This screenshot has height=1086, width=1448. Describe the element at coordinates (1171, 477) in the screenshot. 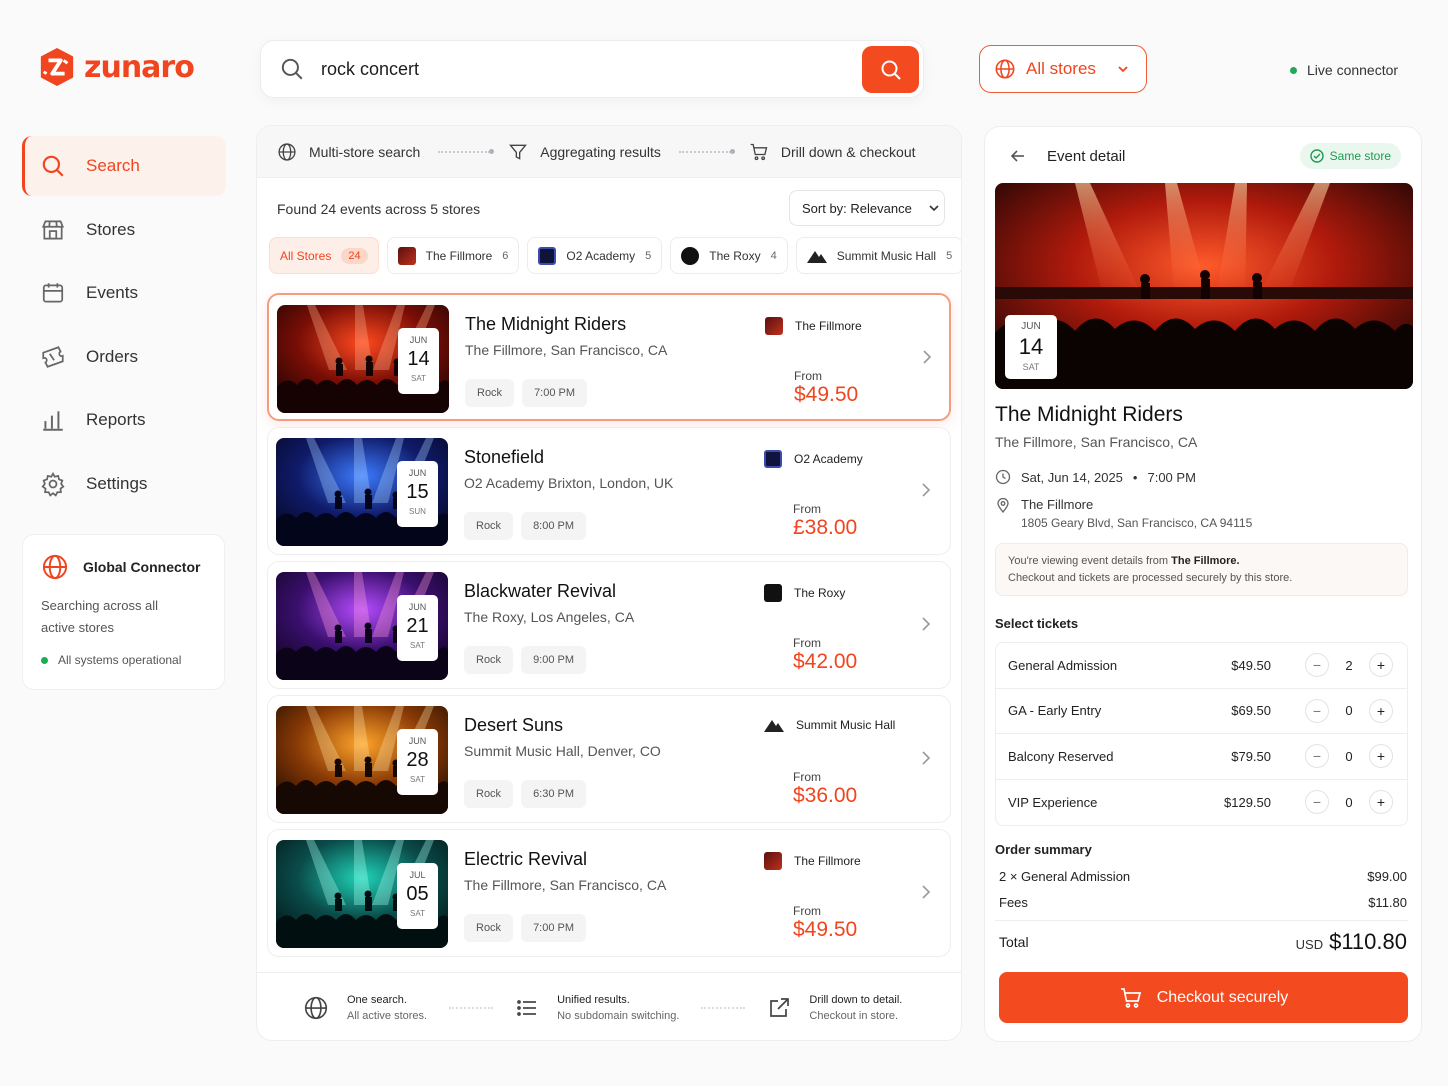

I see `event-time: 7:00 PM` at that location.